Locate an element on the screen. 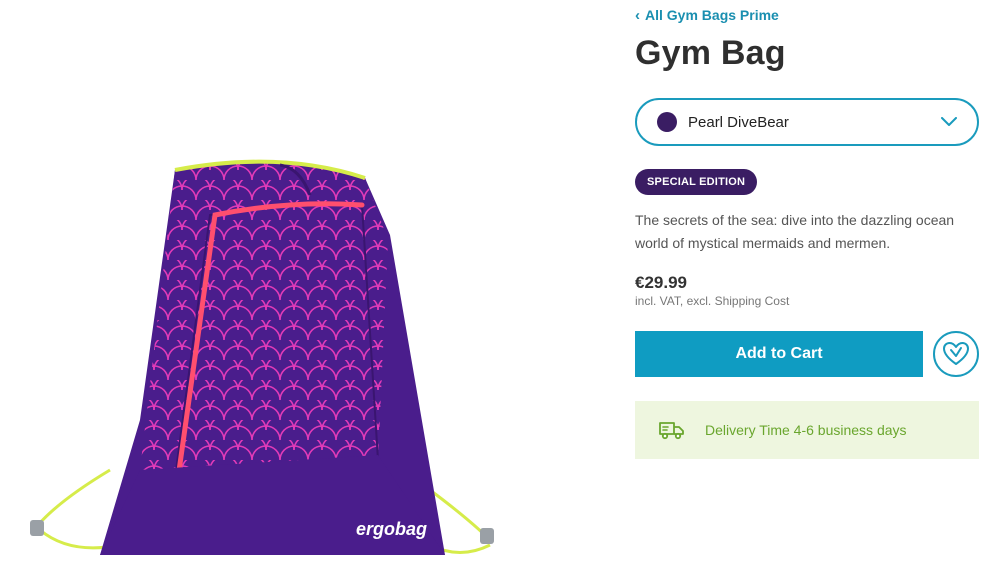 This screenshot has height=586, width=1002. truck-icon is located at coordinates (671, 431).